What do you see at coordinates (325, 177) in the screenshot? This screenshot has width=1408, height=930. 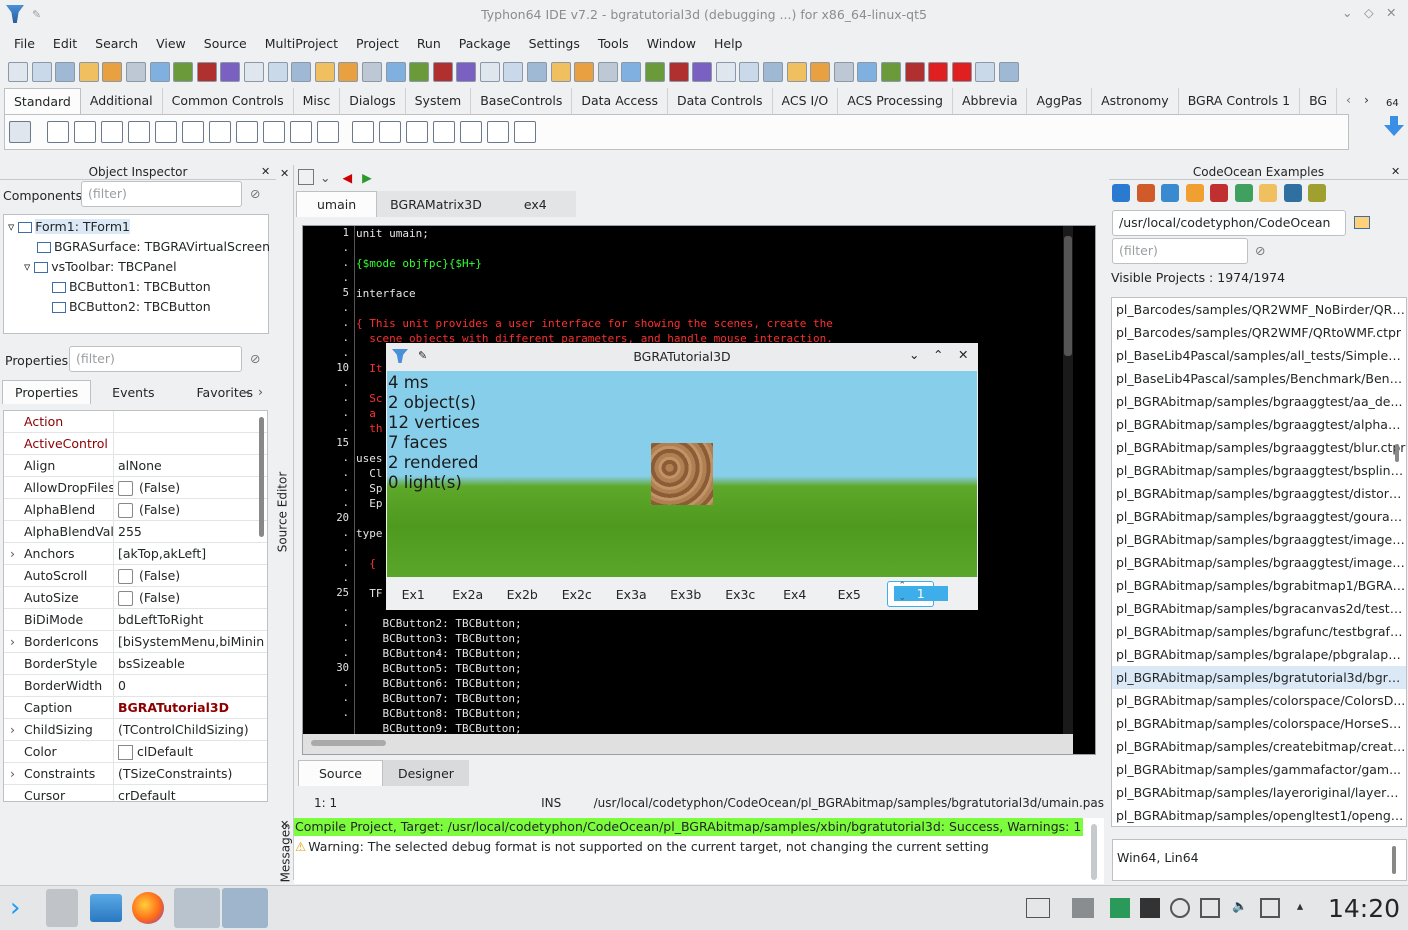 I see `dropdown-icon: ⌄` at bounding box center [325, 177].